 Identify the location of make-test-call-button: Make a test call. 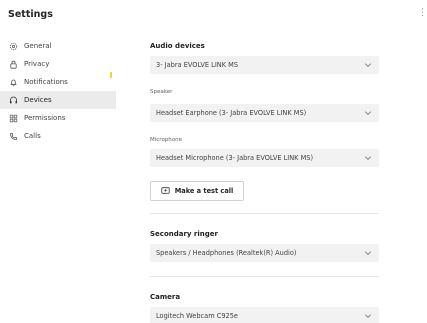
(197, 191).